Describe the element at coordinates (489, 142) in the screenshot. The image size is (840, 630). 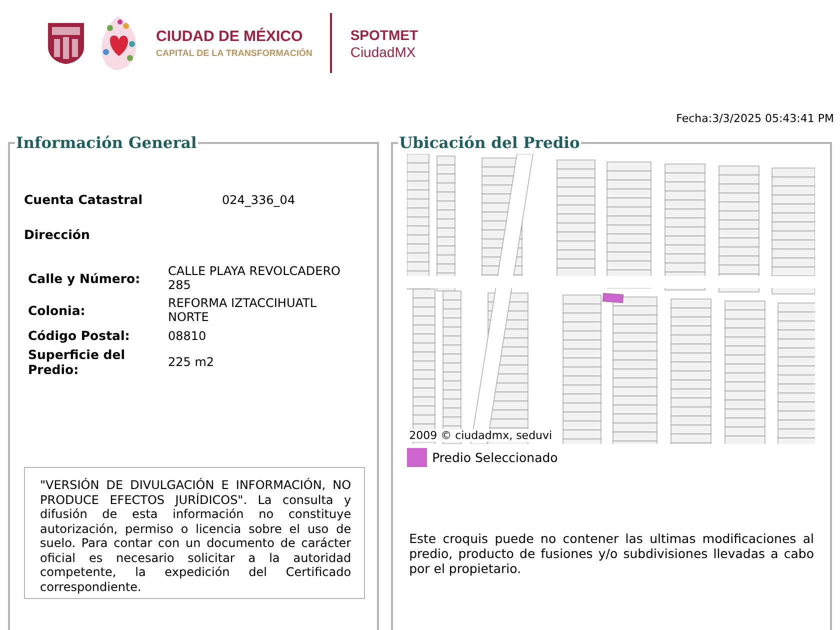
I see `section-title: Ubicación del Predio` at that location.